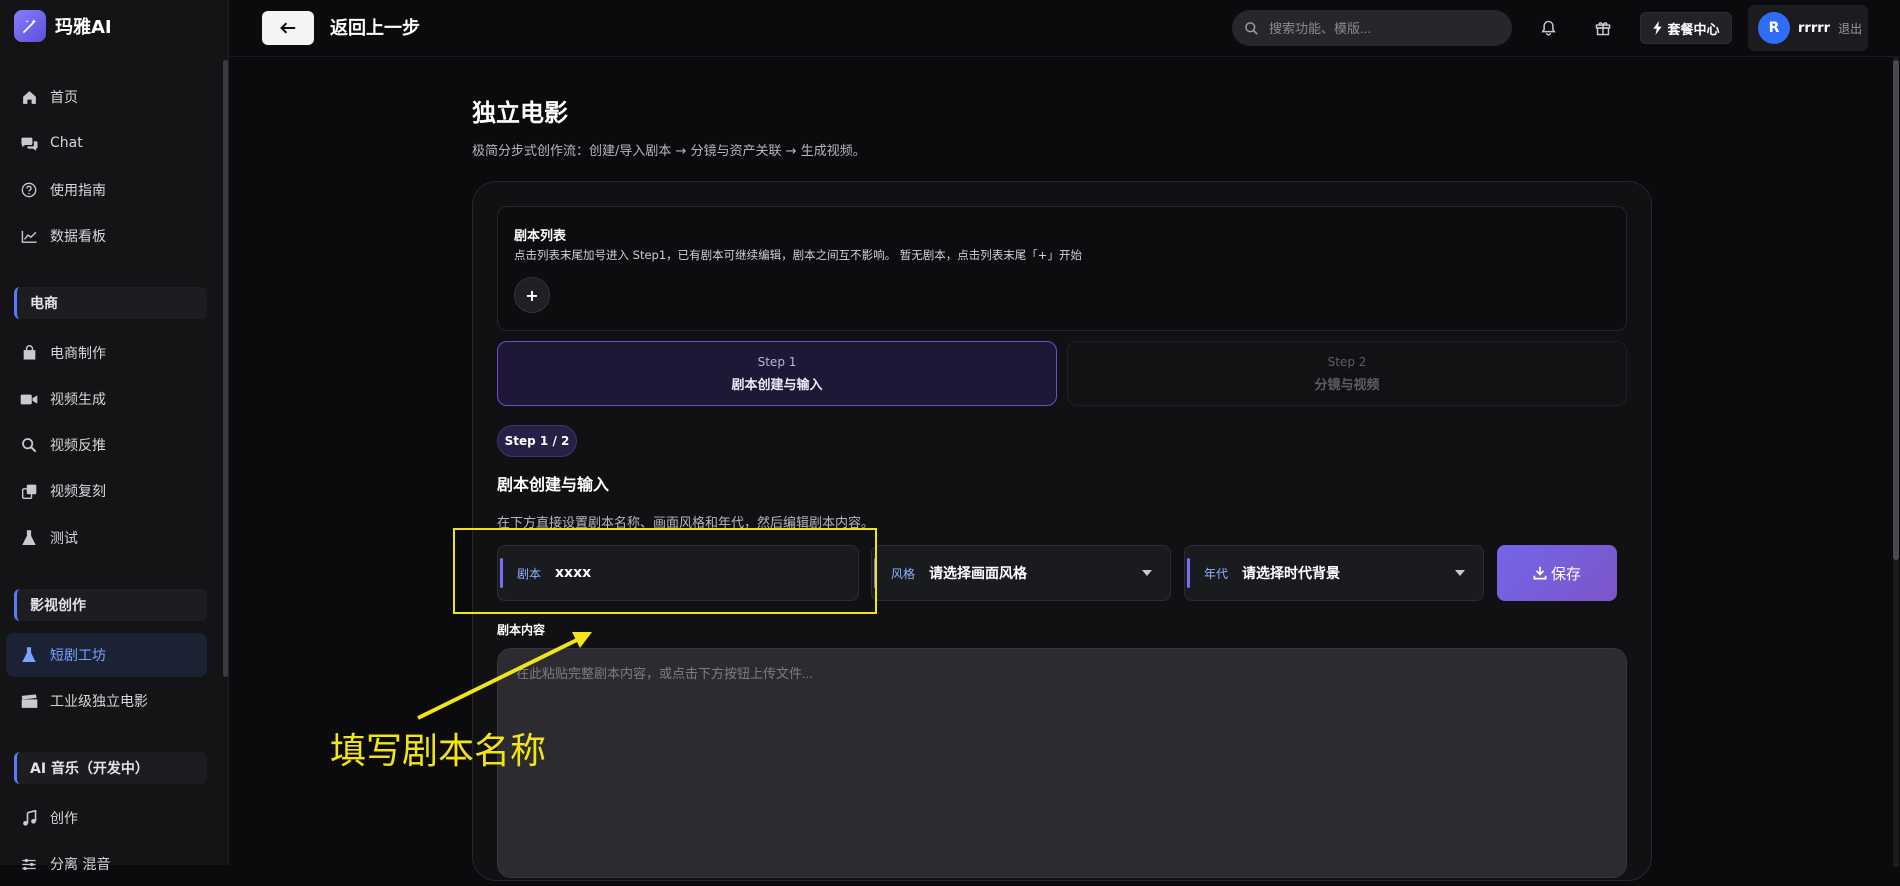 The width and height of the screenshot is (1900, 886). What do you see at coordinates (64, 819) in the screenshot?
I see `sidebar-item-label: 创作` at bounding box center [64, 819].